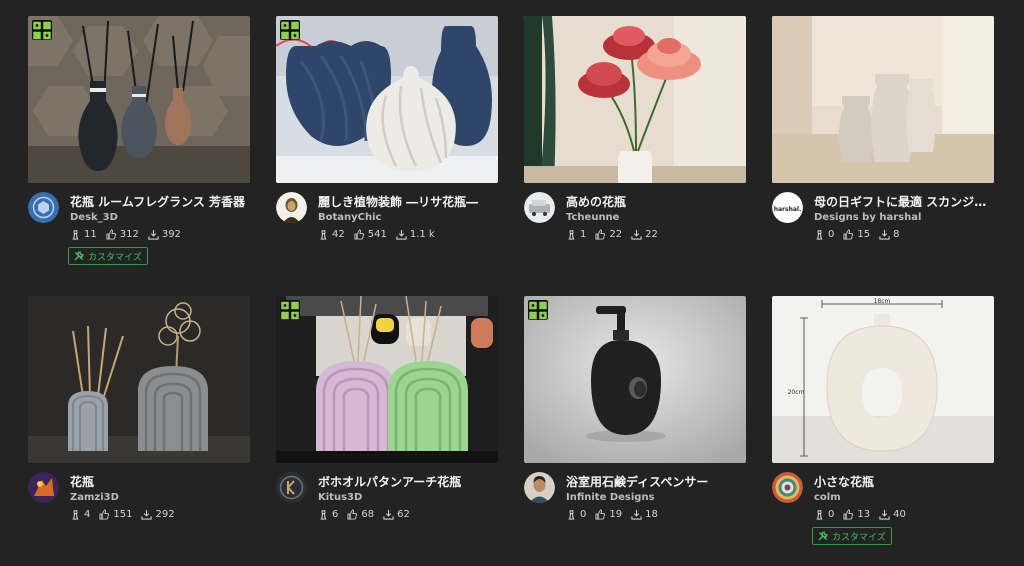  Describe the element at coordinates (644, 234) in the screenshot. I see `download-count: 22` at that location.